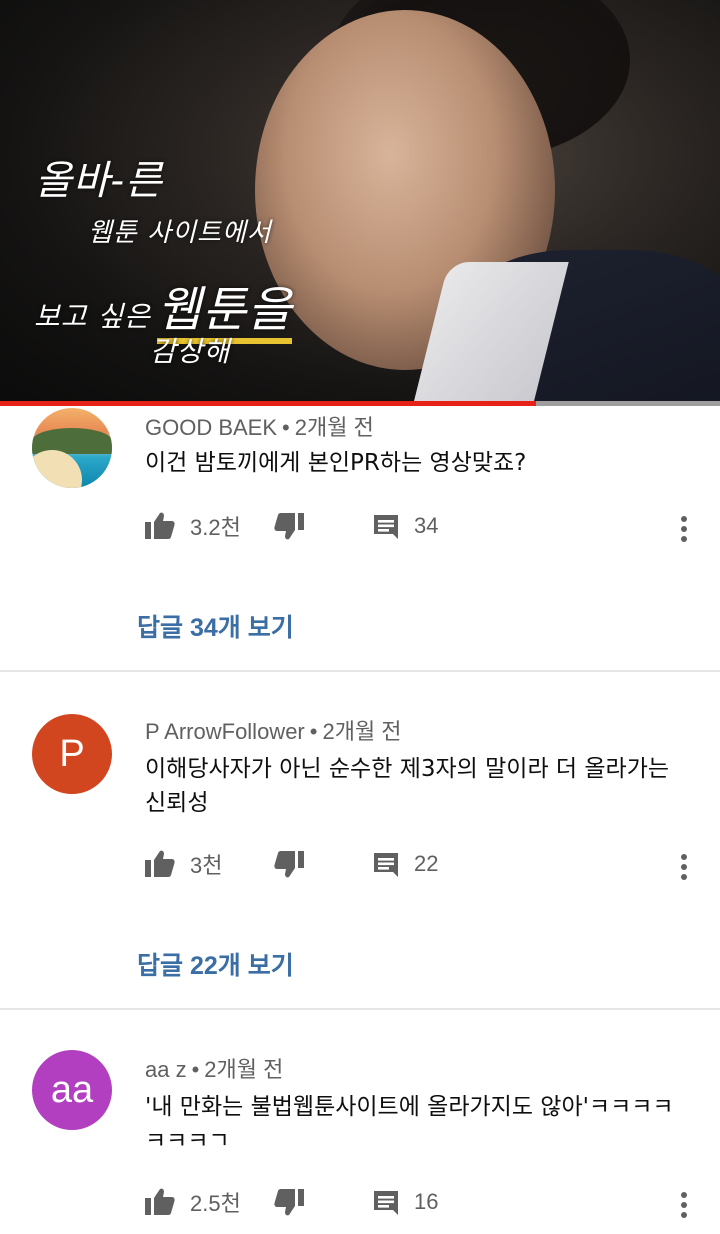 This screenshot has width=720, height=1234. What do you see at coordinates (190, 351) in the screenshot?
I see `video-caption-line-4: 감상해` at bounding box center [190, 351].